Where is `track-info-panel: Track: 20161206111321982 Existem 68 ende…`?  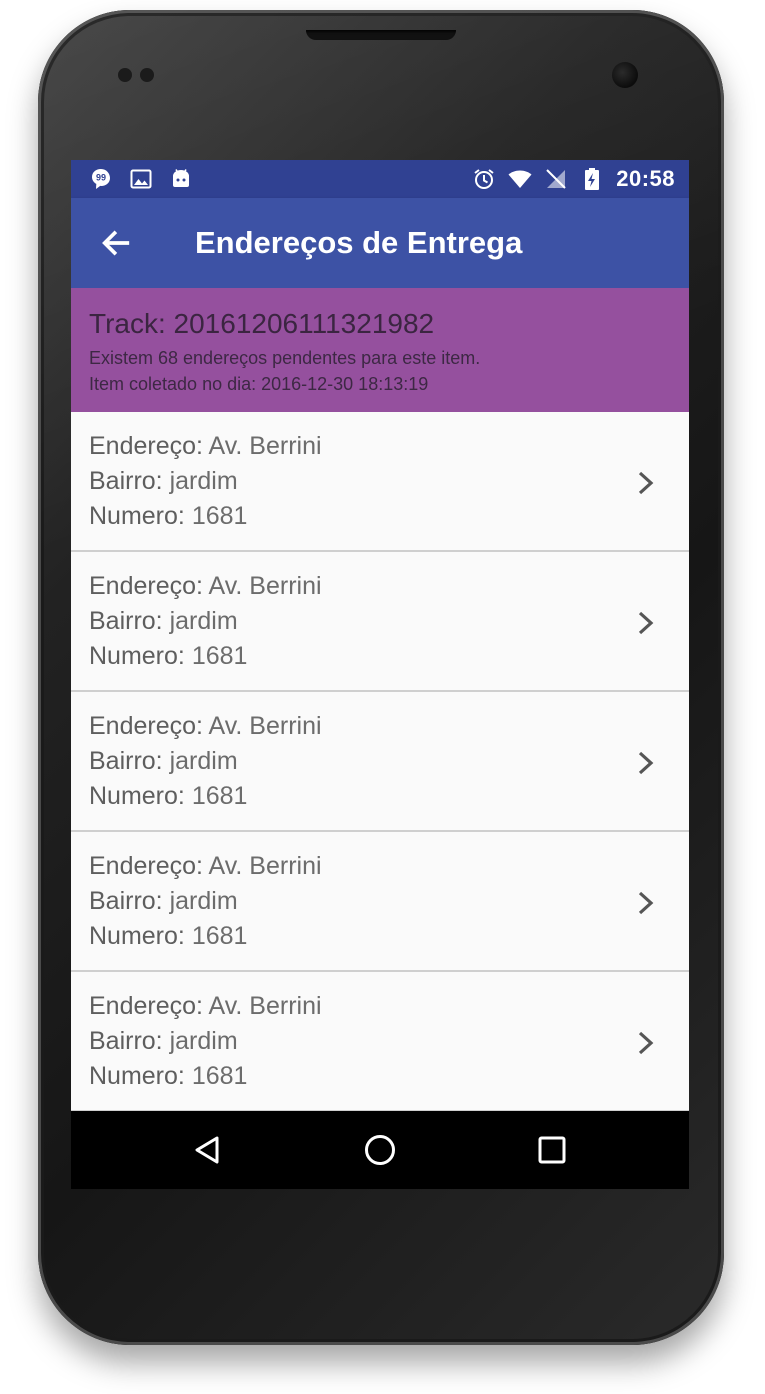 track-info-panel: Track: 20161206111321982 Existem 68 ende… is located at coordinates (380, 350).